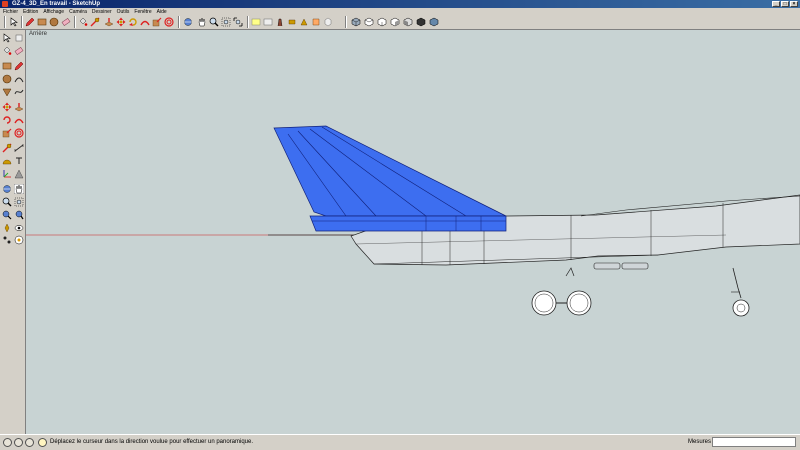 This screenshot has height=450, width=800. Describe the element at coordinates (776, 4) in the screenshot. I see `minimize-button: _` at that location.